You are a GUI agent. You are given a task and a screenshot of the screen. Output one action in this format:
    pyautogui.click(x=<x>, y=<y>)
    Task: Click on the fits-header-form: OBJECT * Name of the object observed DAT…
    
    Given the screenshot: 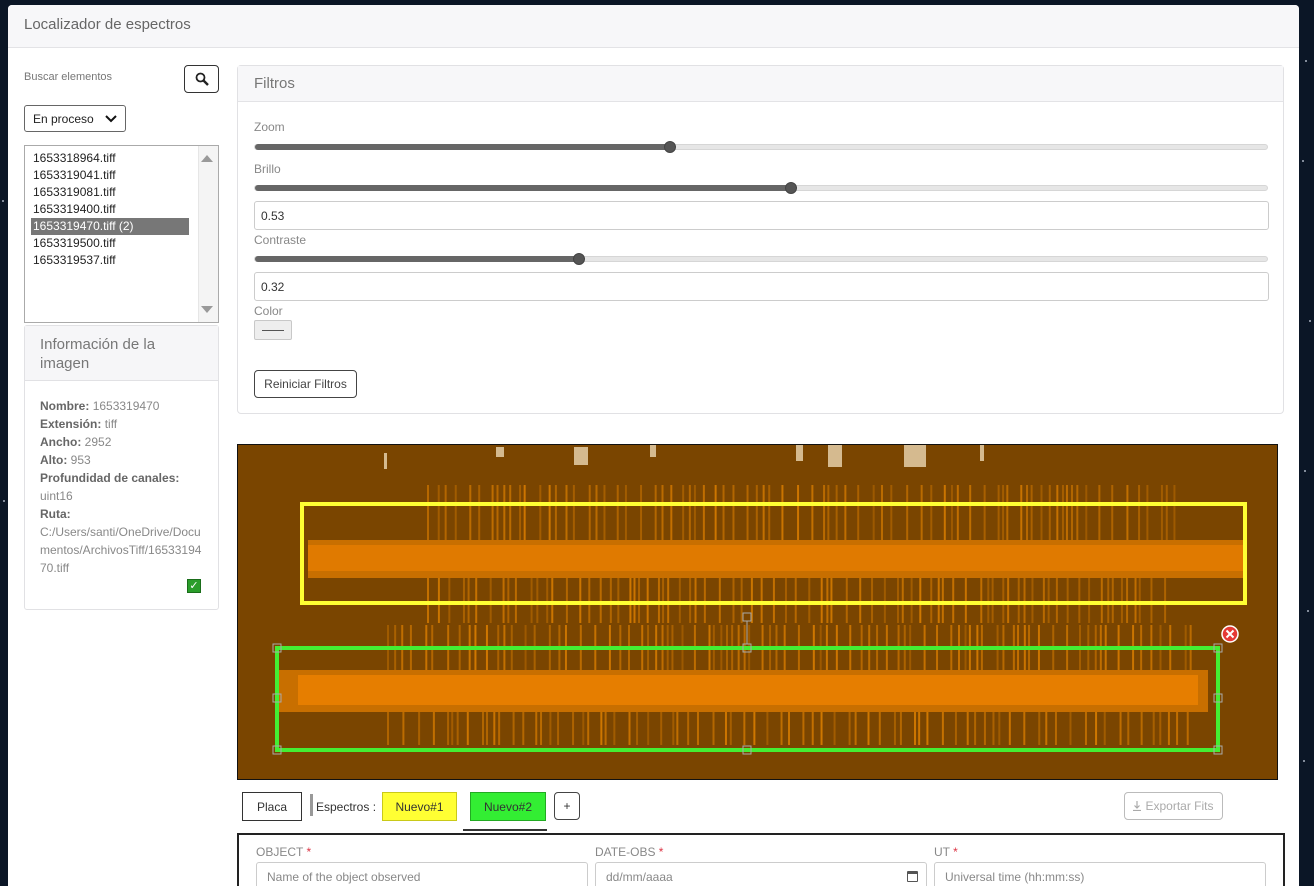 What is the action you would take?
    pyautogui.click(x=761, y=859)
    